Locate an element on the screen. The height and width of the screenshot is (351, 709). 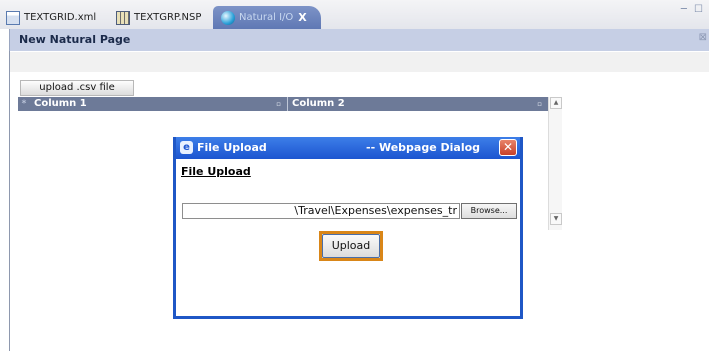
window-controls: ─ ☐ is located at coordinates (693, 9).